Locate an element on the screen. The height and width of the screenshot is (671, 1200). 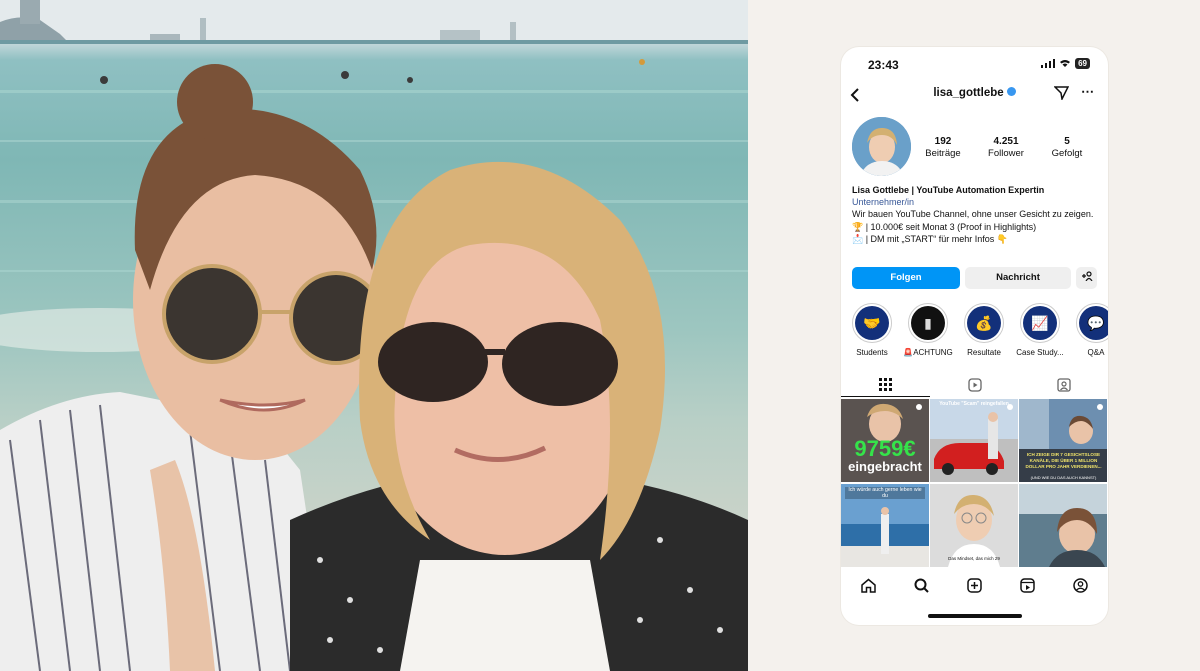
money-icon: 💰 is located at coordinates (984, 323).